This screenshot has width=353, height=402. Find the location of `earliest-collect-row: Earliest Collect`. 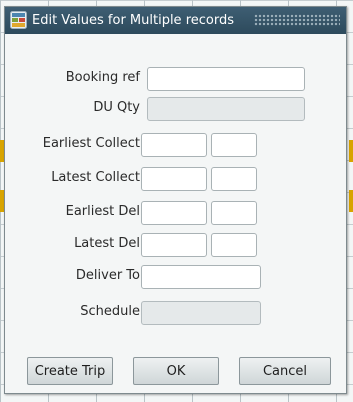

earliest-collect-row: Earliest Collect is located at coordinates (175, 145).